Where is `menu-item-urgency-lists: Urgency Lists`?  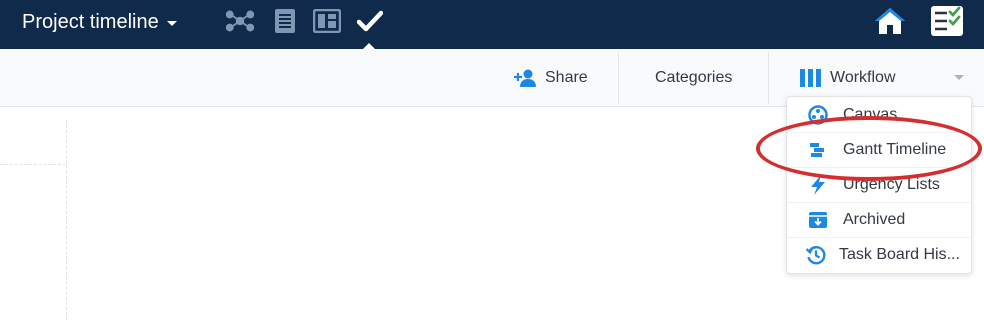
menu-item-urgency-lists: Urgency Lists is located at coordinates (880, 184).